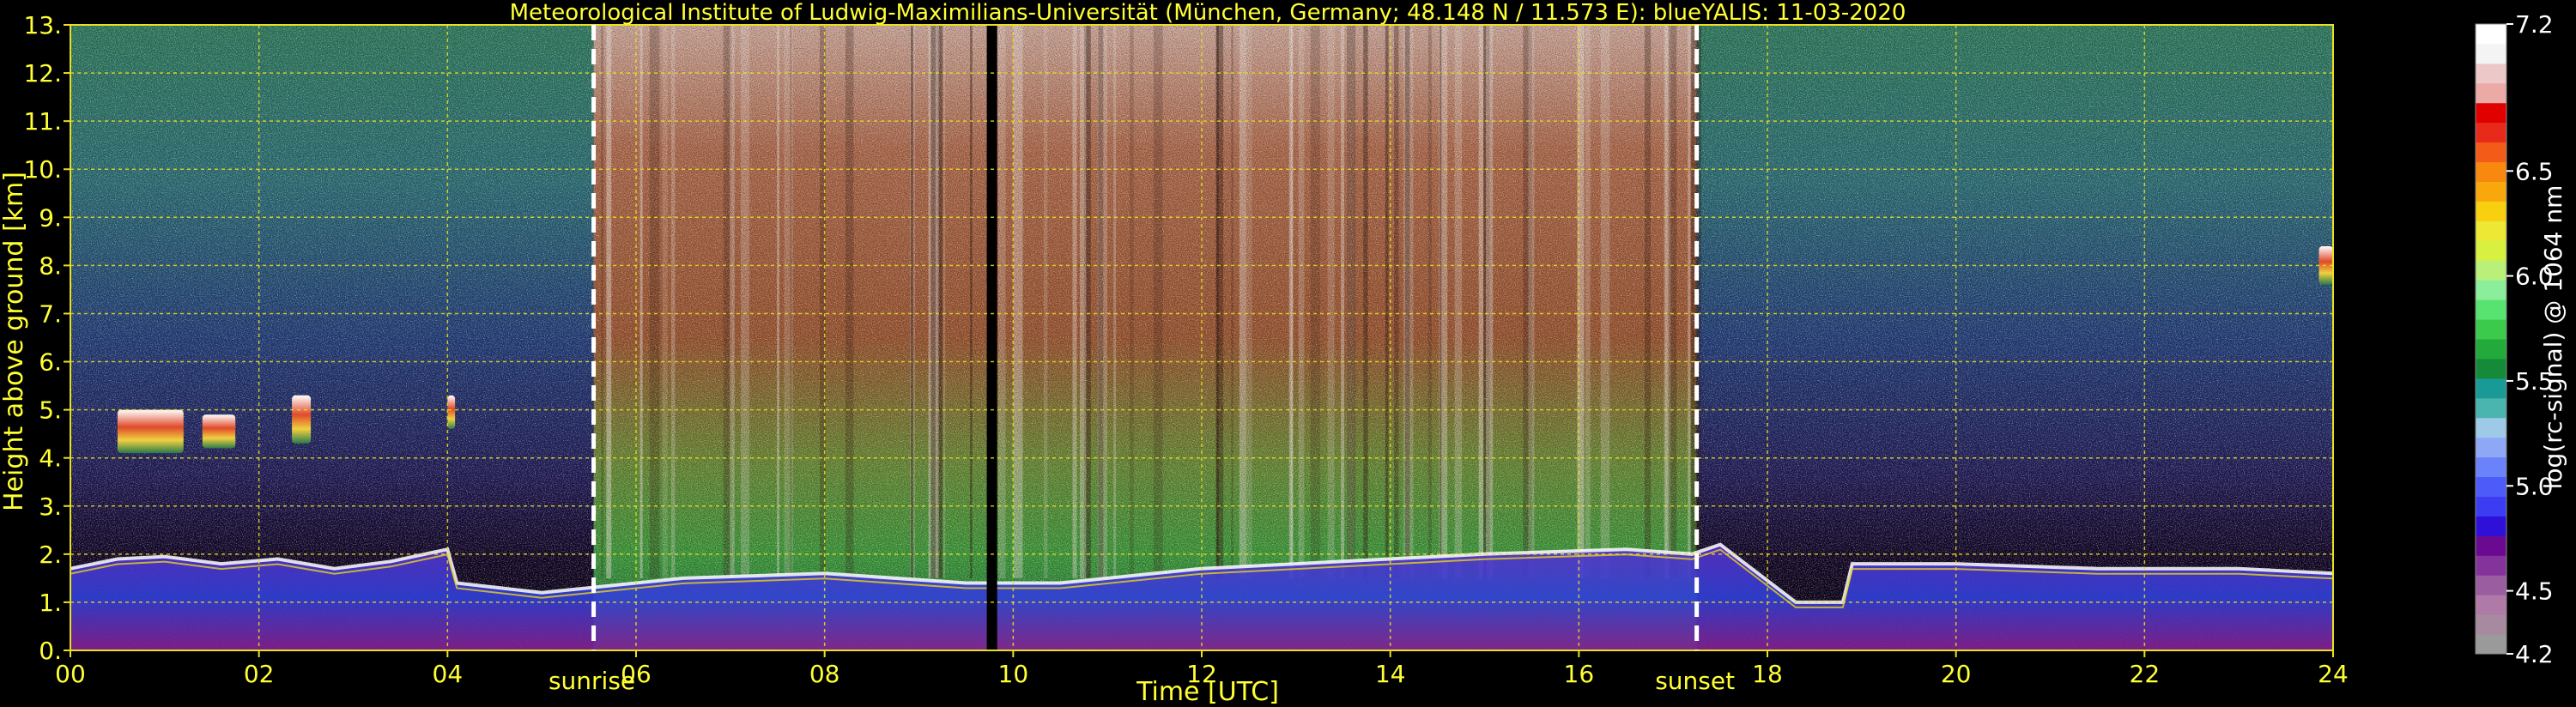 This screenshot has height=707, width=2576. What do you see at coordinates (991, 337) in the screenshot?
I see `data-gap` at bounding box center [991, 337].